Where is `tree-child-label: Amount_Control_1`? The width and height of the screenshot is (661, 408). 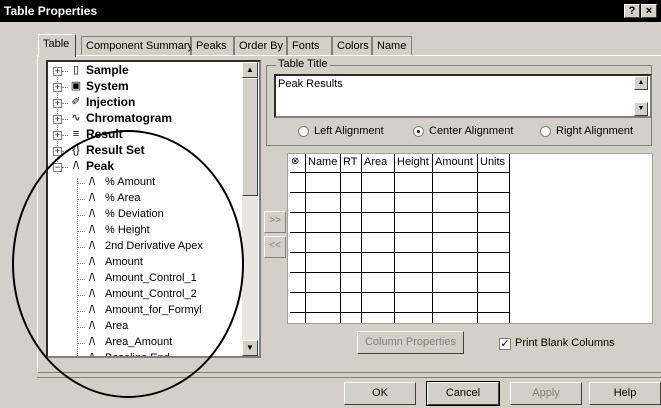 tree-child-label: Amount_Control_1 is located at coordinates (151, 278).